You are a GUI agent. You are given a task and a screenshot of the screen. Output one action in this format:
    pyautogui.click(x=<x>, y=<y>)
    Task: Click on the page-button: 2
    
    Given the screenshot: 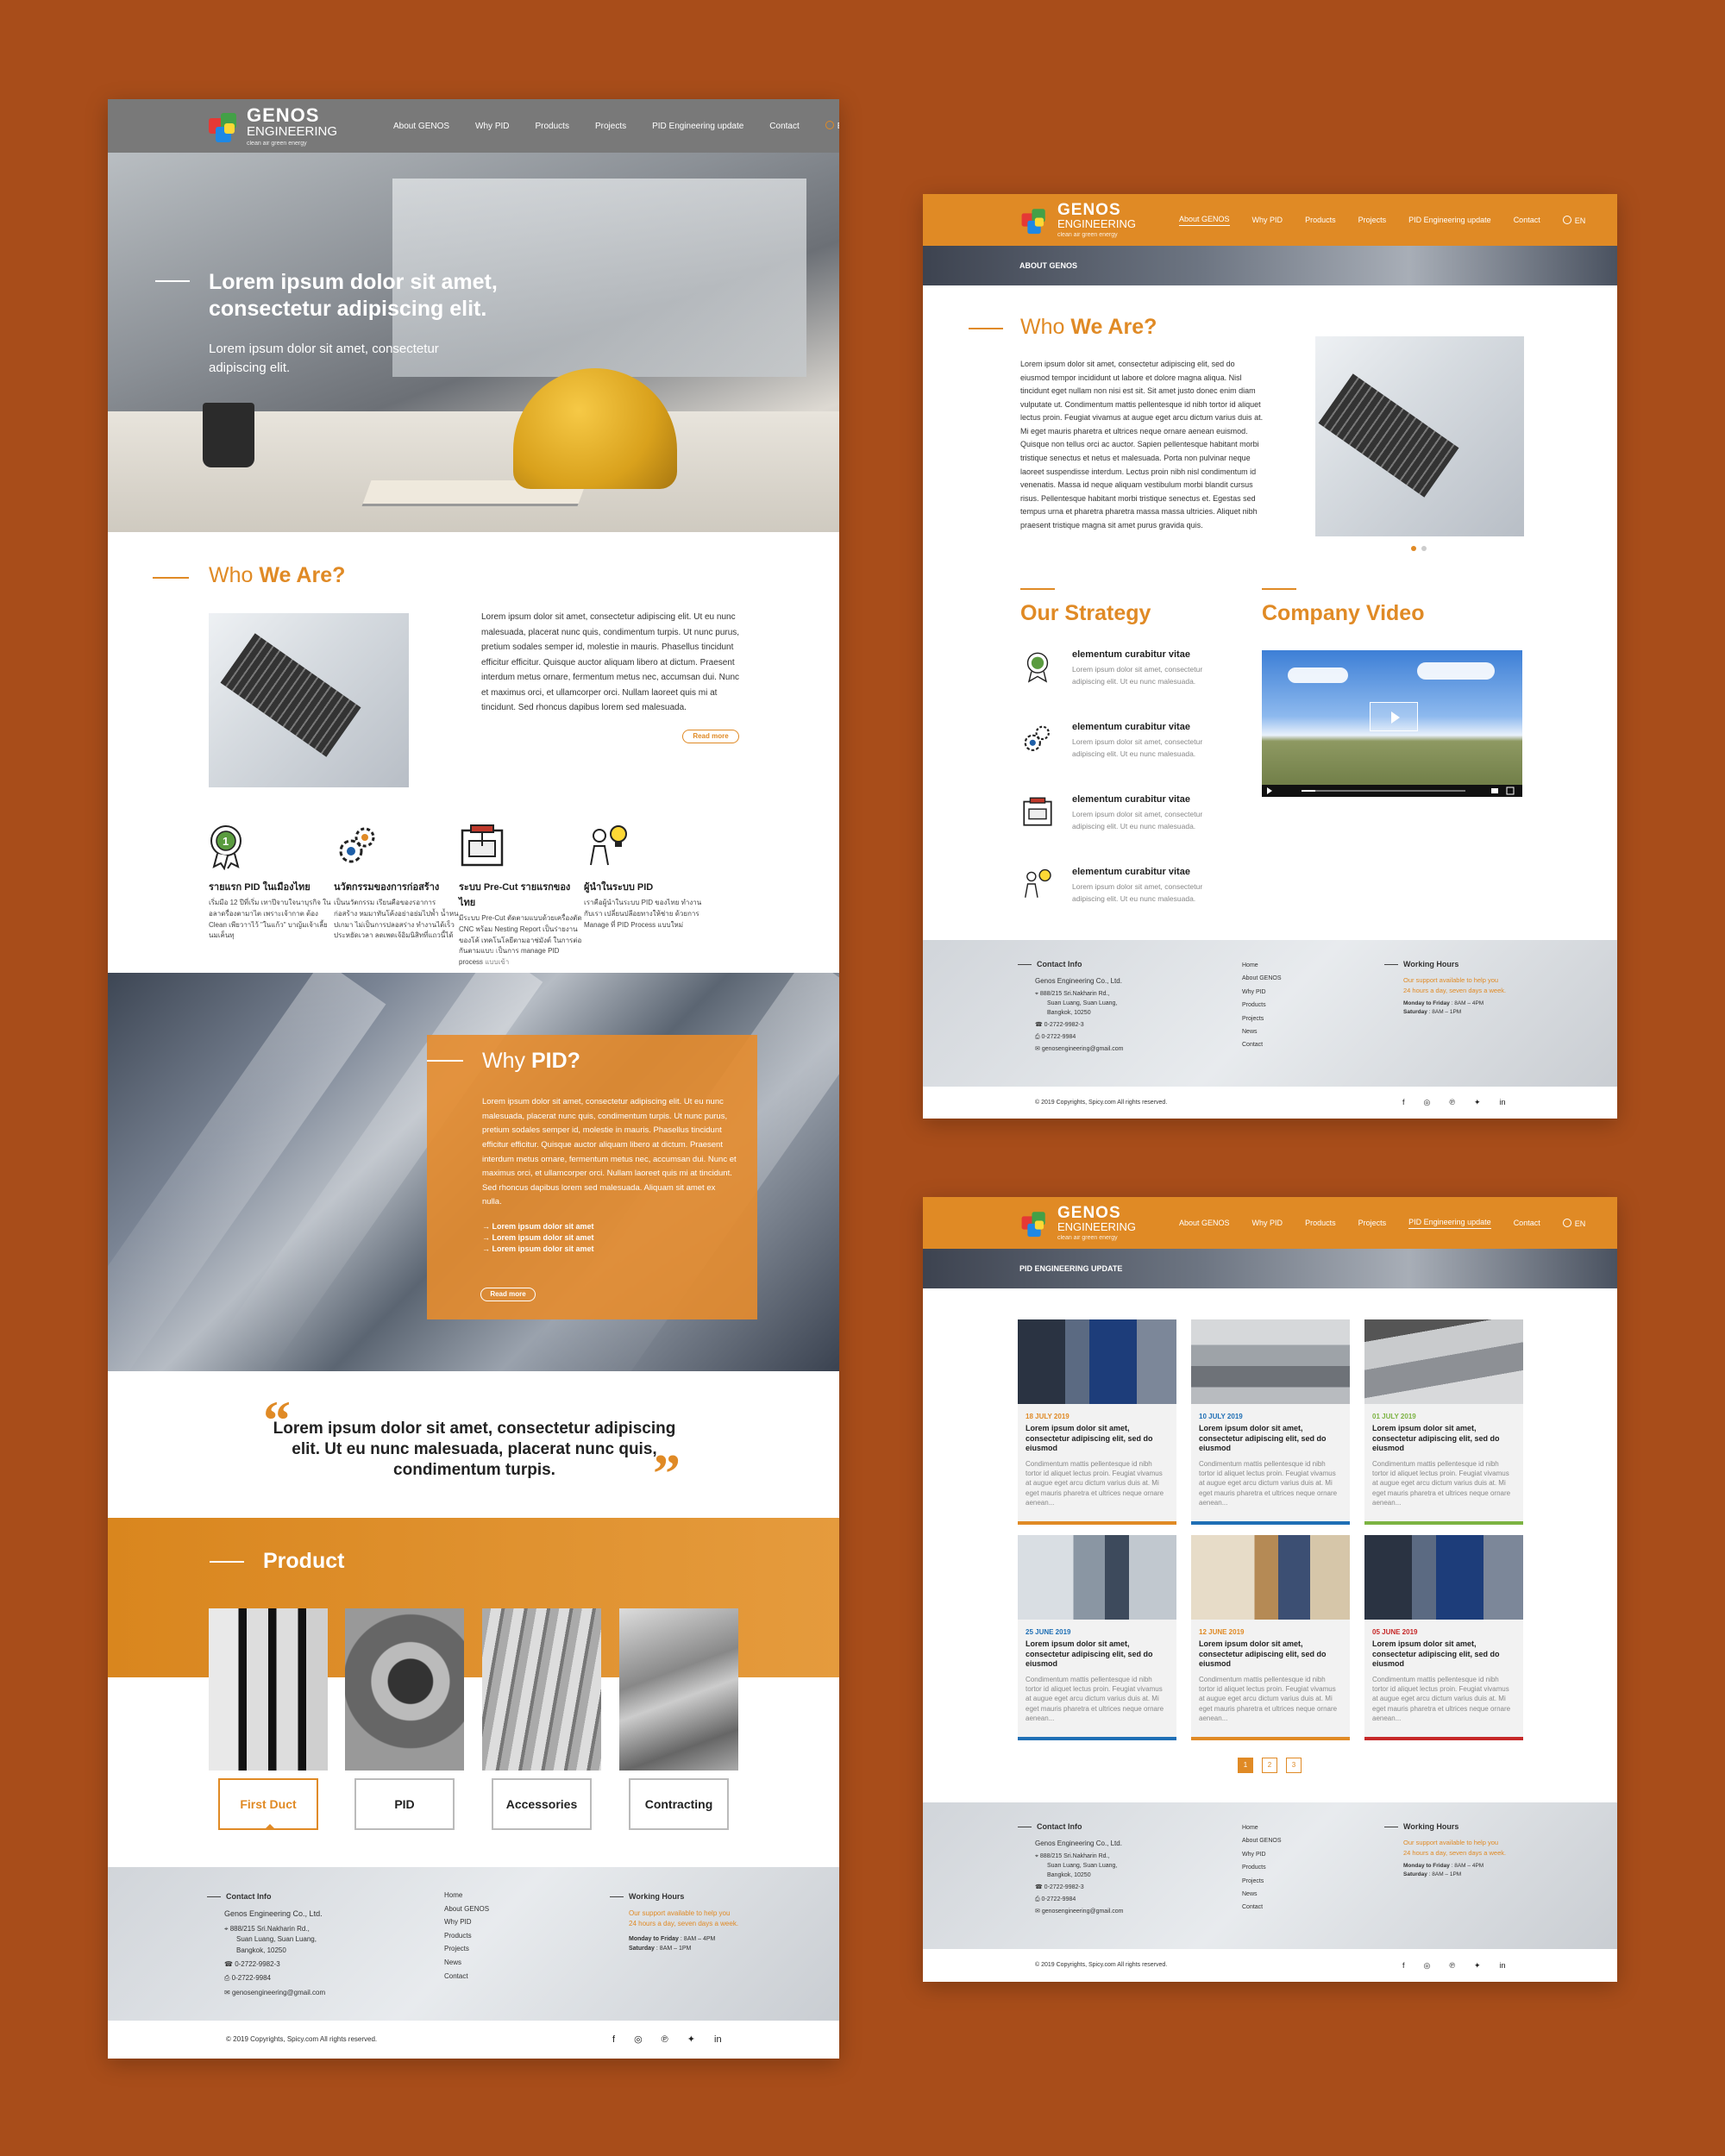 What is the action you would take?
    pyautogui.click(x=1269, y=1765)
    